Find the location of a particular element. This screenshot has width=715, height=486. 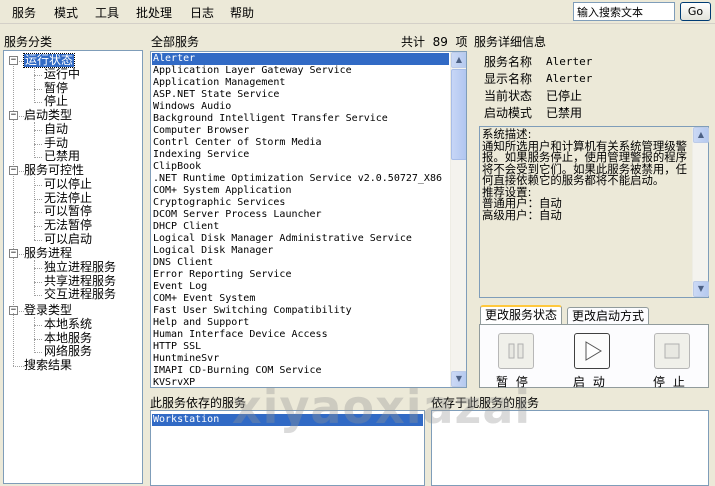

service-row: ClipBook is located at coordinates (300, 167).